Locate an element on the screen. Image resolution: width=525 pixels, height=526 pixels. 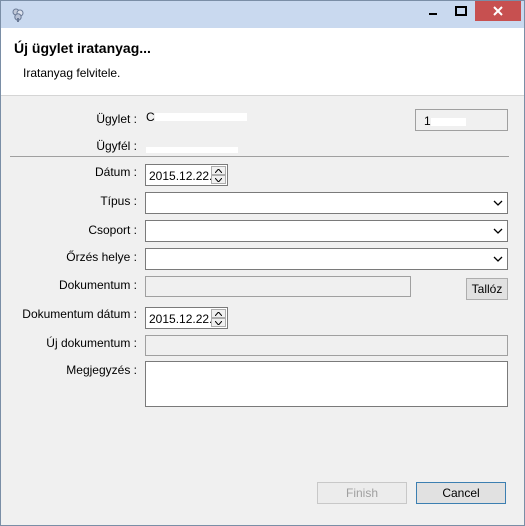
minimize-button is located at coordinates (432, 11).